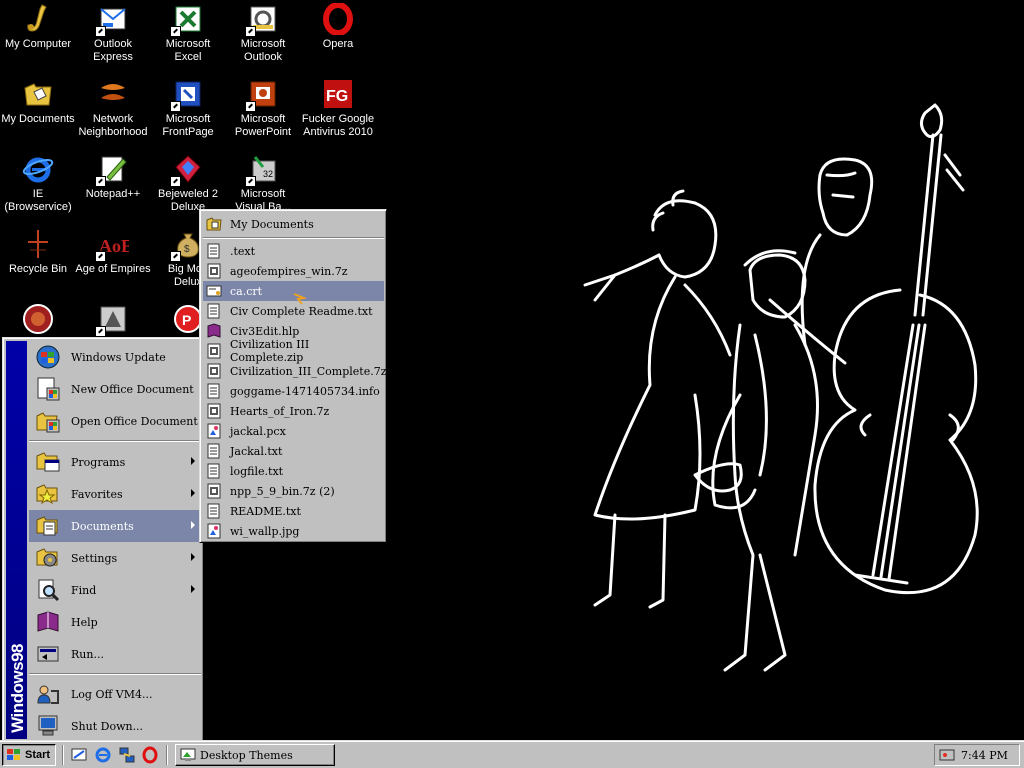  I want to click on taskbar-button-desktop-themes: Desktop Themes, so click(255, 755).